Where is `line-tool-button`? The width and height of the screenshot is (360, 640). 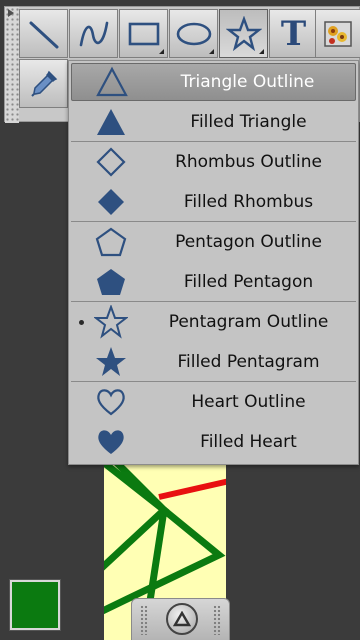
line-tool-button is located at coordinates (43, 33).